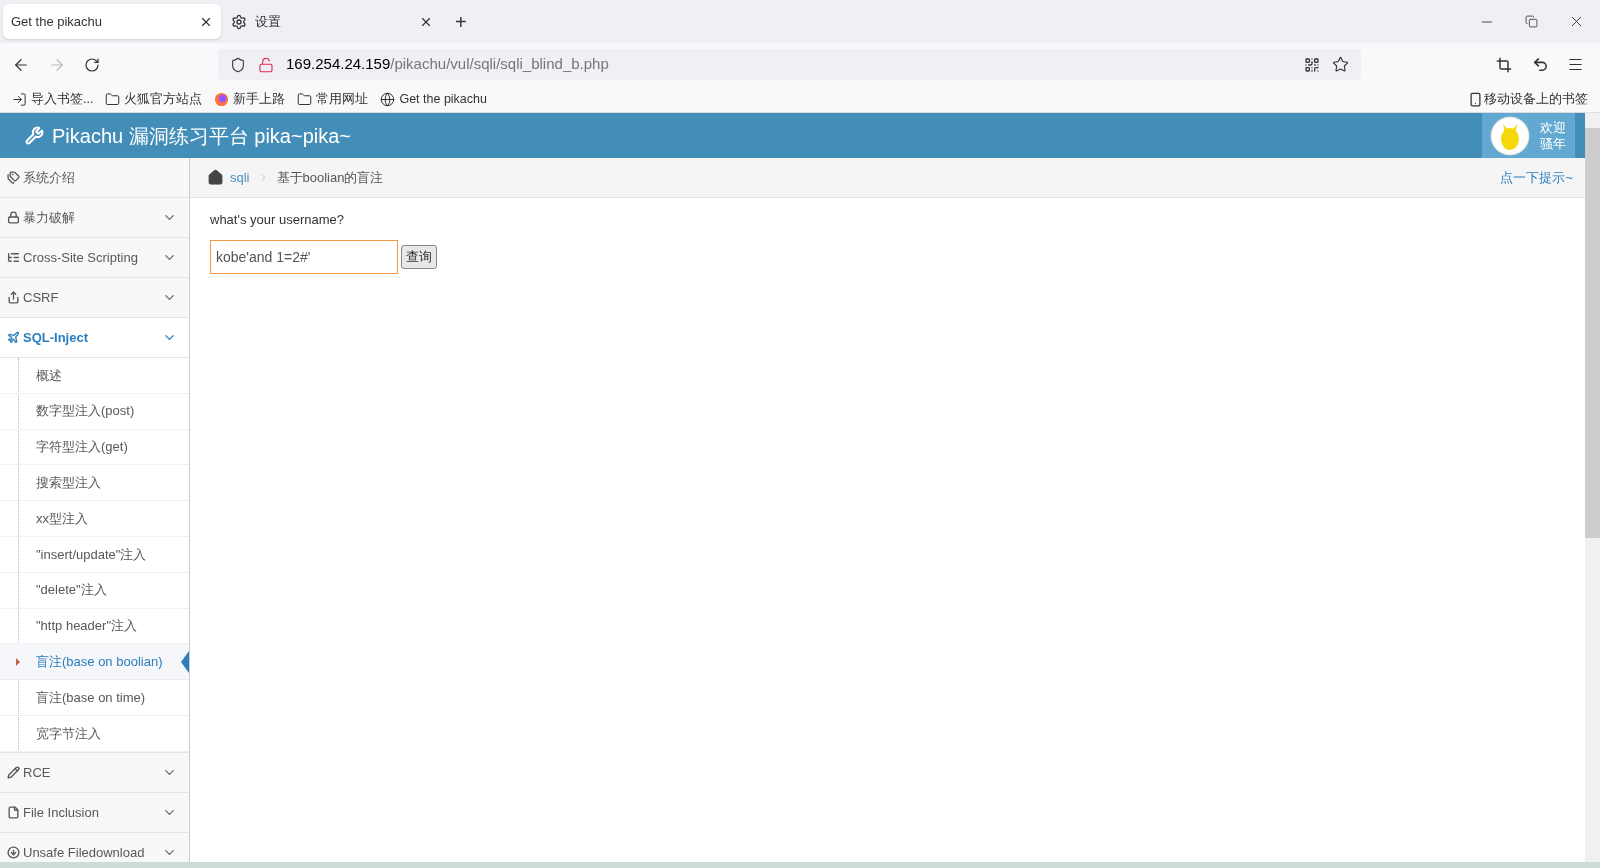 This screenshot has height=868, width=1600. I want to click on greeting-text: 骚年, so click(1553, 143).